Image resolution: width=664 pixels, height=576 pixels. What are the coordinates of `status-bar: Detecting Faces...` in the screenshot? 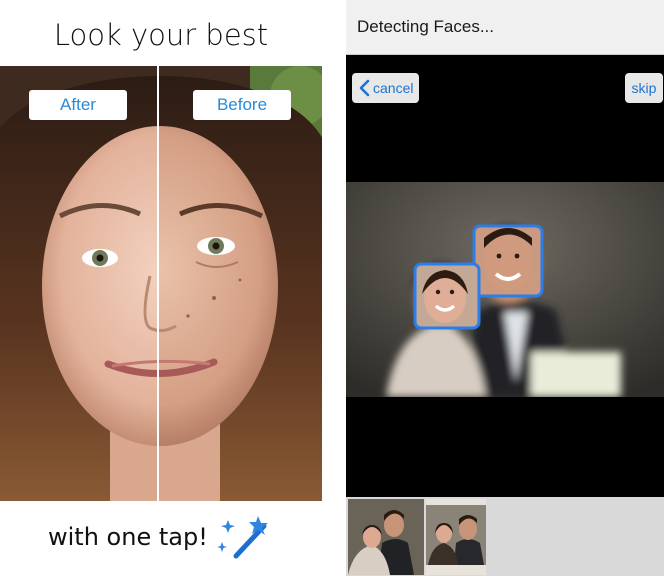 It's located at (505, 27).